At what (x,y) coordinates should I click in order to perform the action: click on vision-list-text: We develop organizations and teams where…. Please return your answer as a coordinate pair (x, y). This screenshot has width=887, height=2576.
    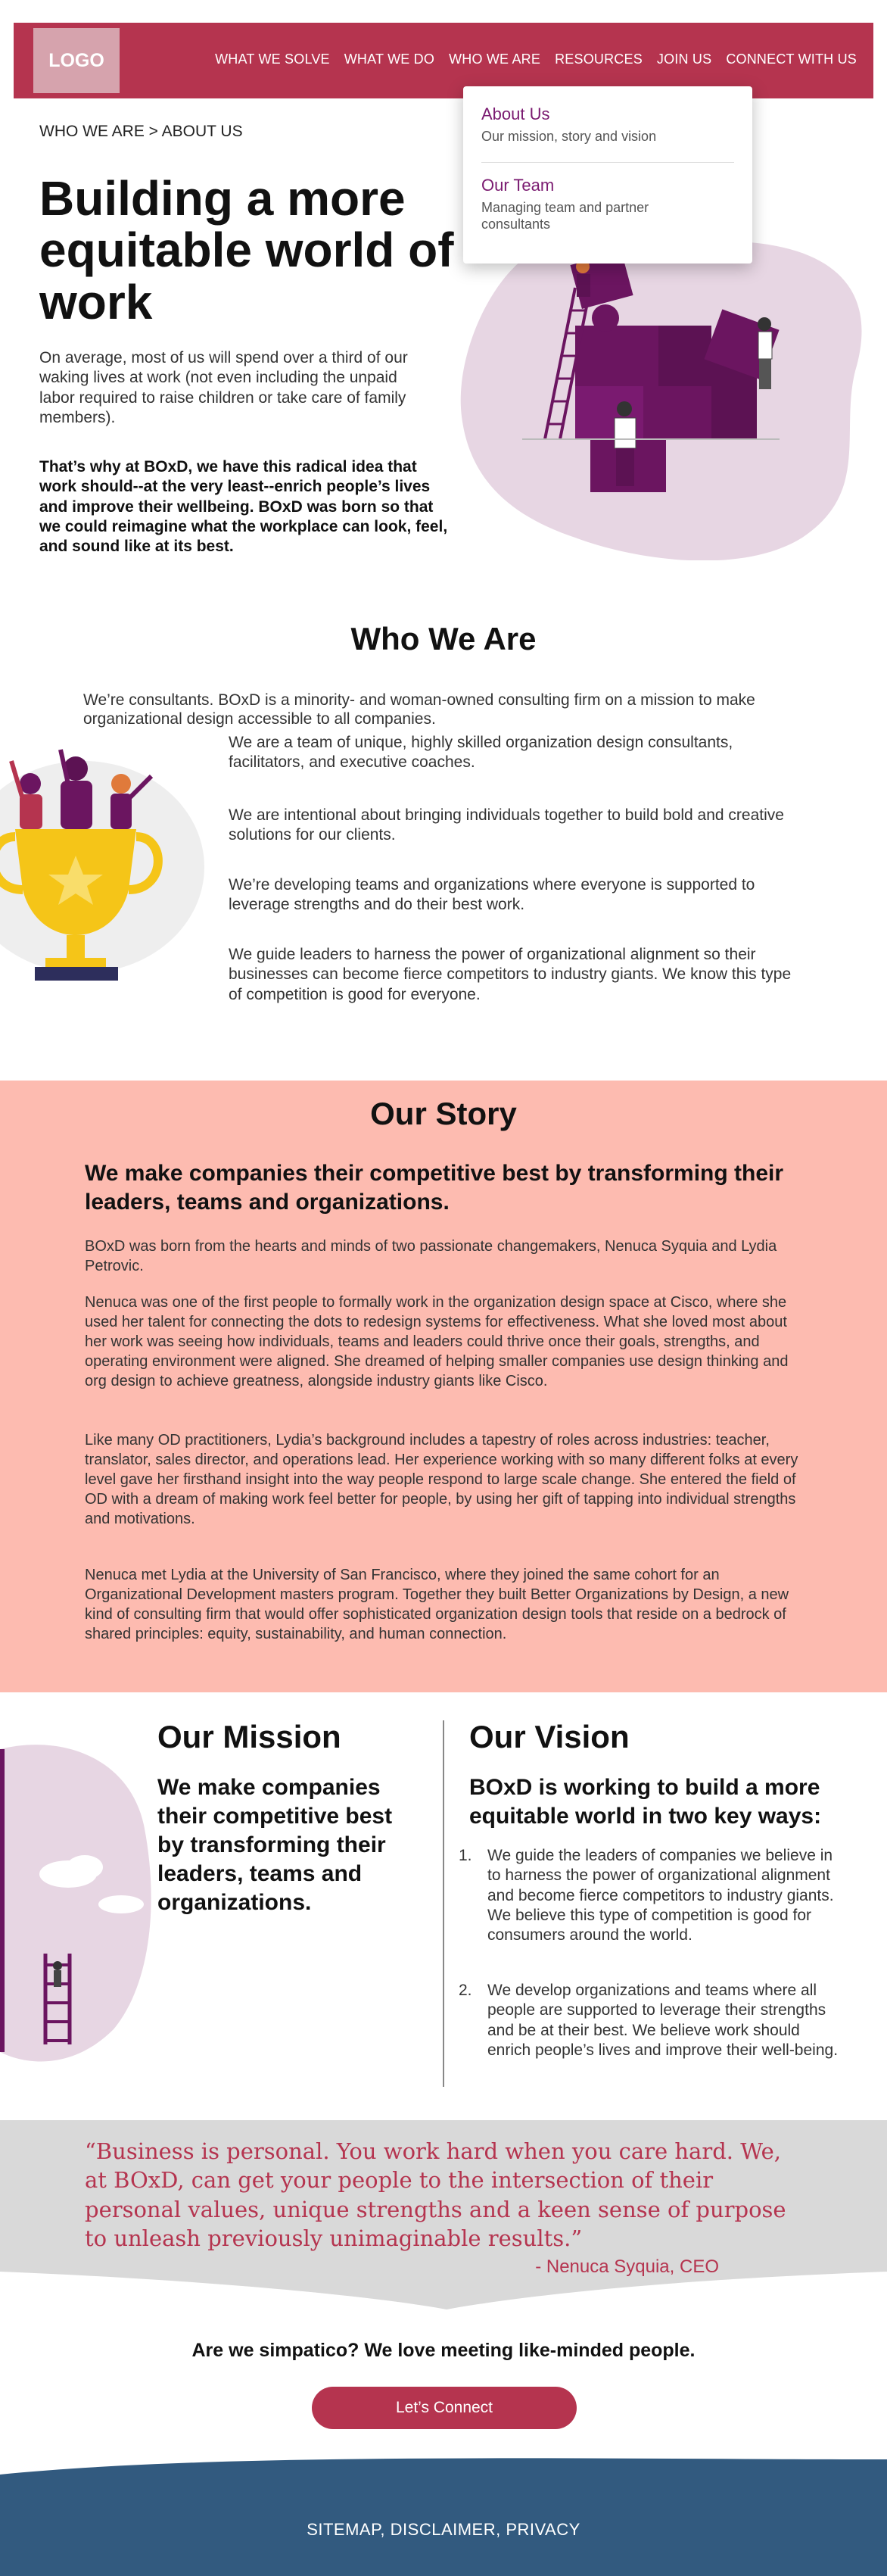
    Looking at the image, I should click on (663, 2020).